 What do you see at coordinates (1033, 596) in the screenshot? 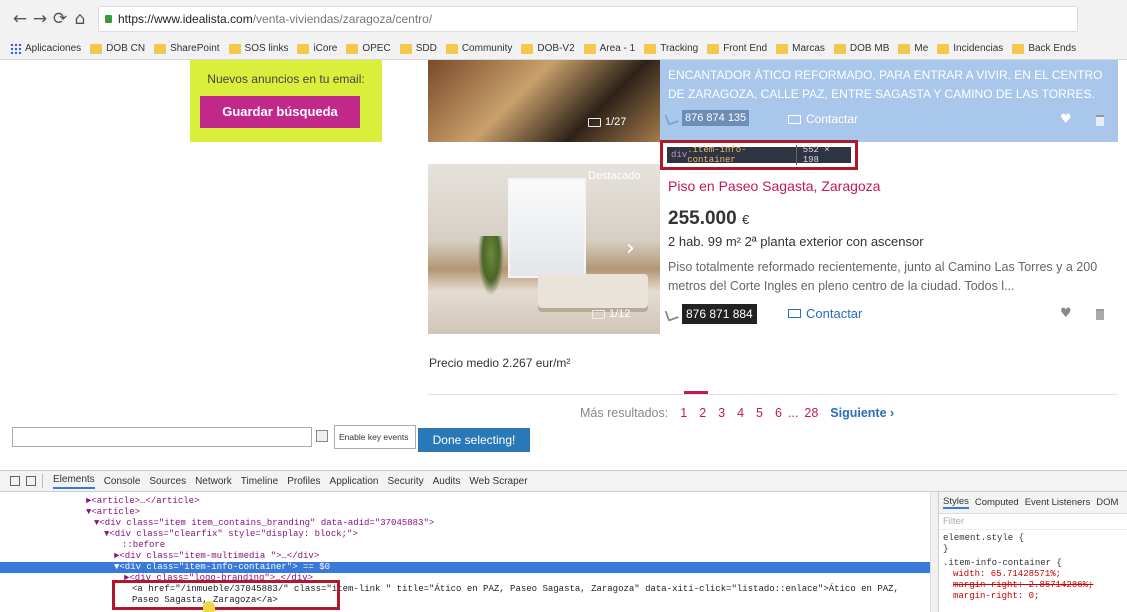
I see `style-property: margin-right: 0;` at bounding box center [1033, 596].